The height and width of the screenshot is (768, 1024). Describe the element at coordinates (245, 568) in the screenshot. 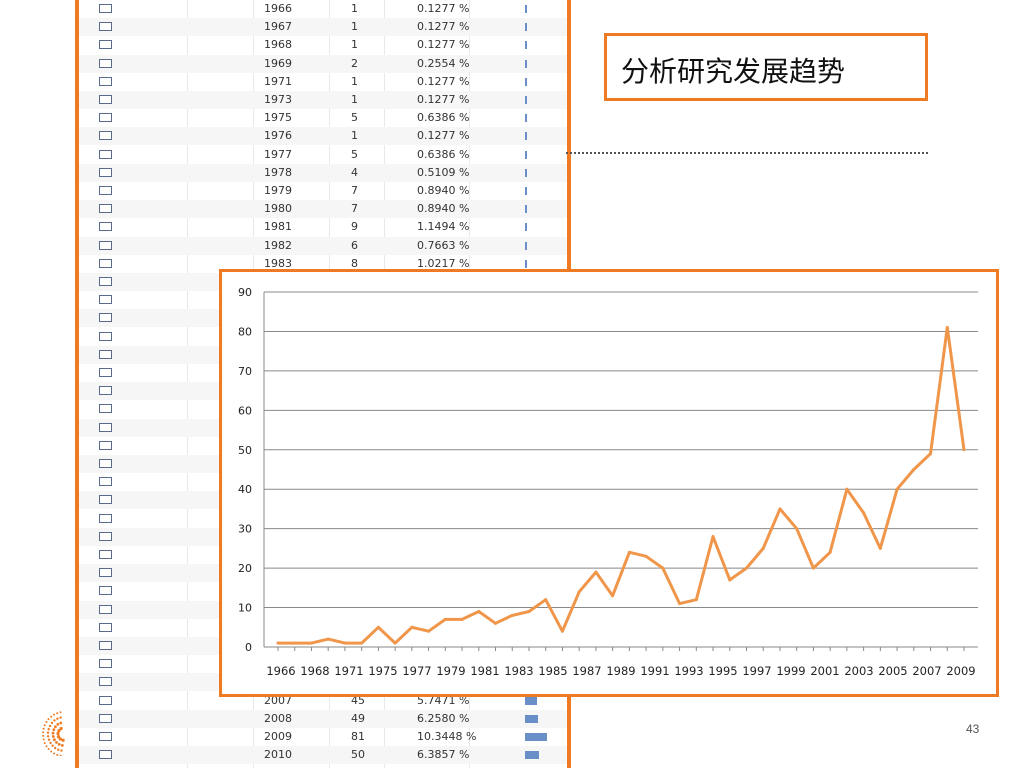

I see `y-tick-label: 20` at that location.